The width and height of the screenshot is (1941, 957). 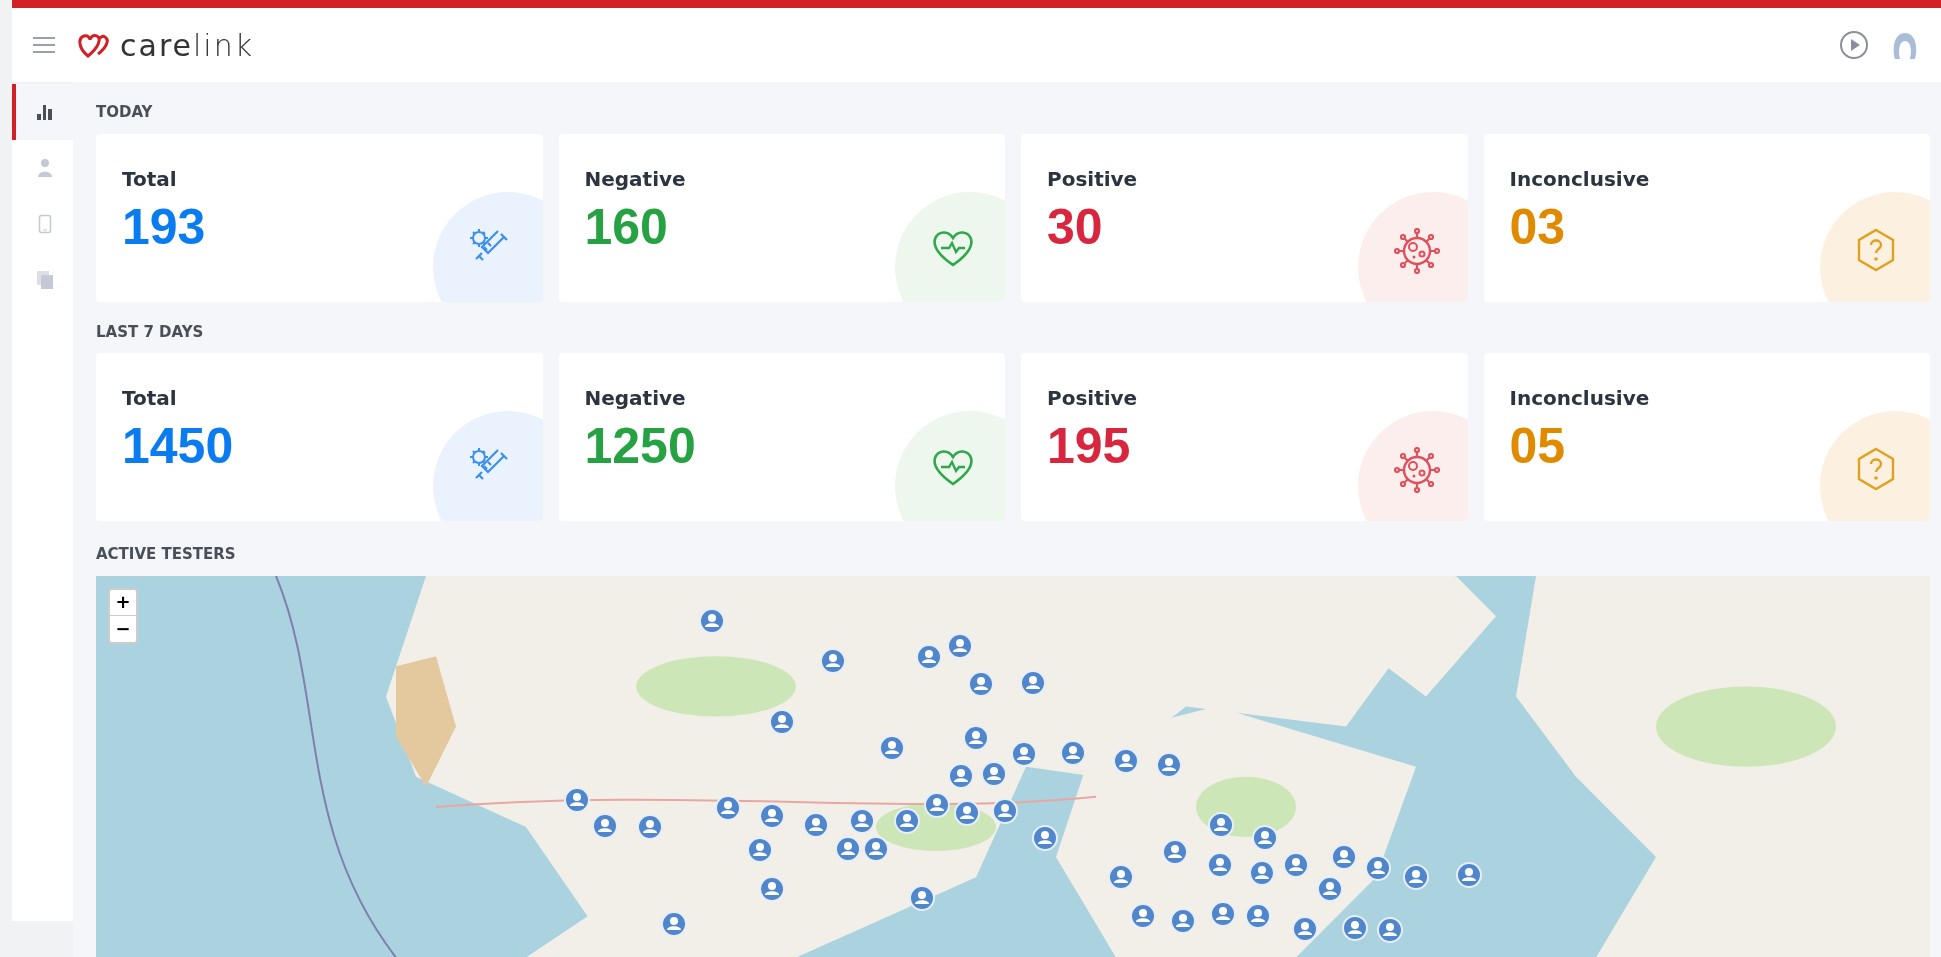 What do you see at coordinates (150, 332) in the screenshot?
I see `section-heading: LAST 7 DAYS` at bounding box center [150, 332].